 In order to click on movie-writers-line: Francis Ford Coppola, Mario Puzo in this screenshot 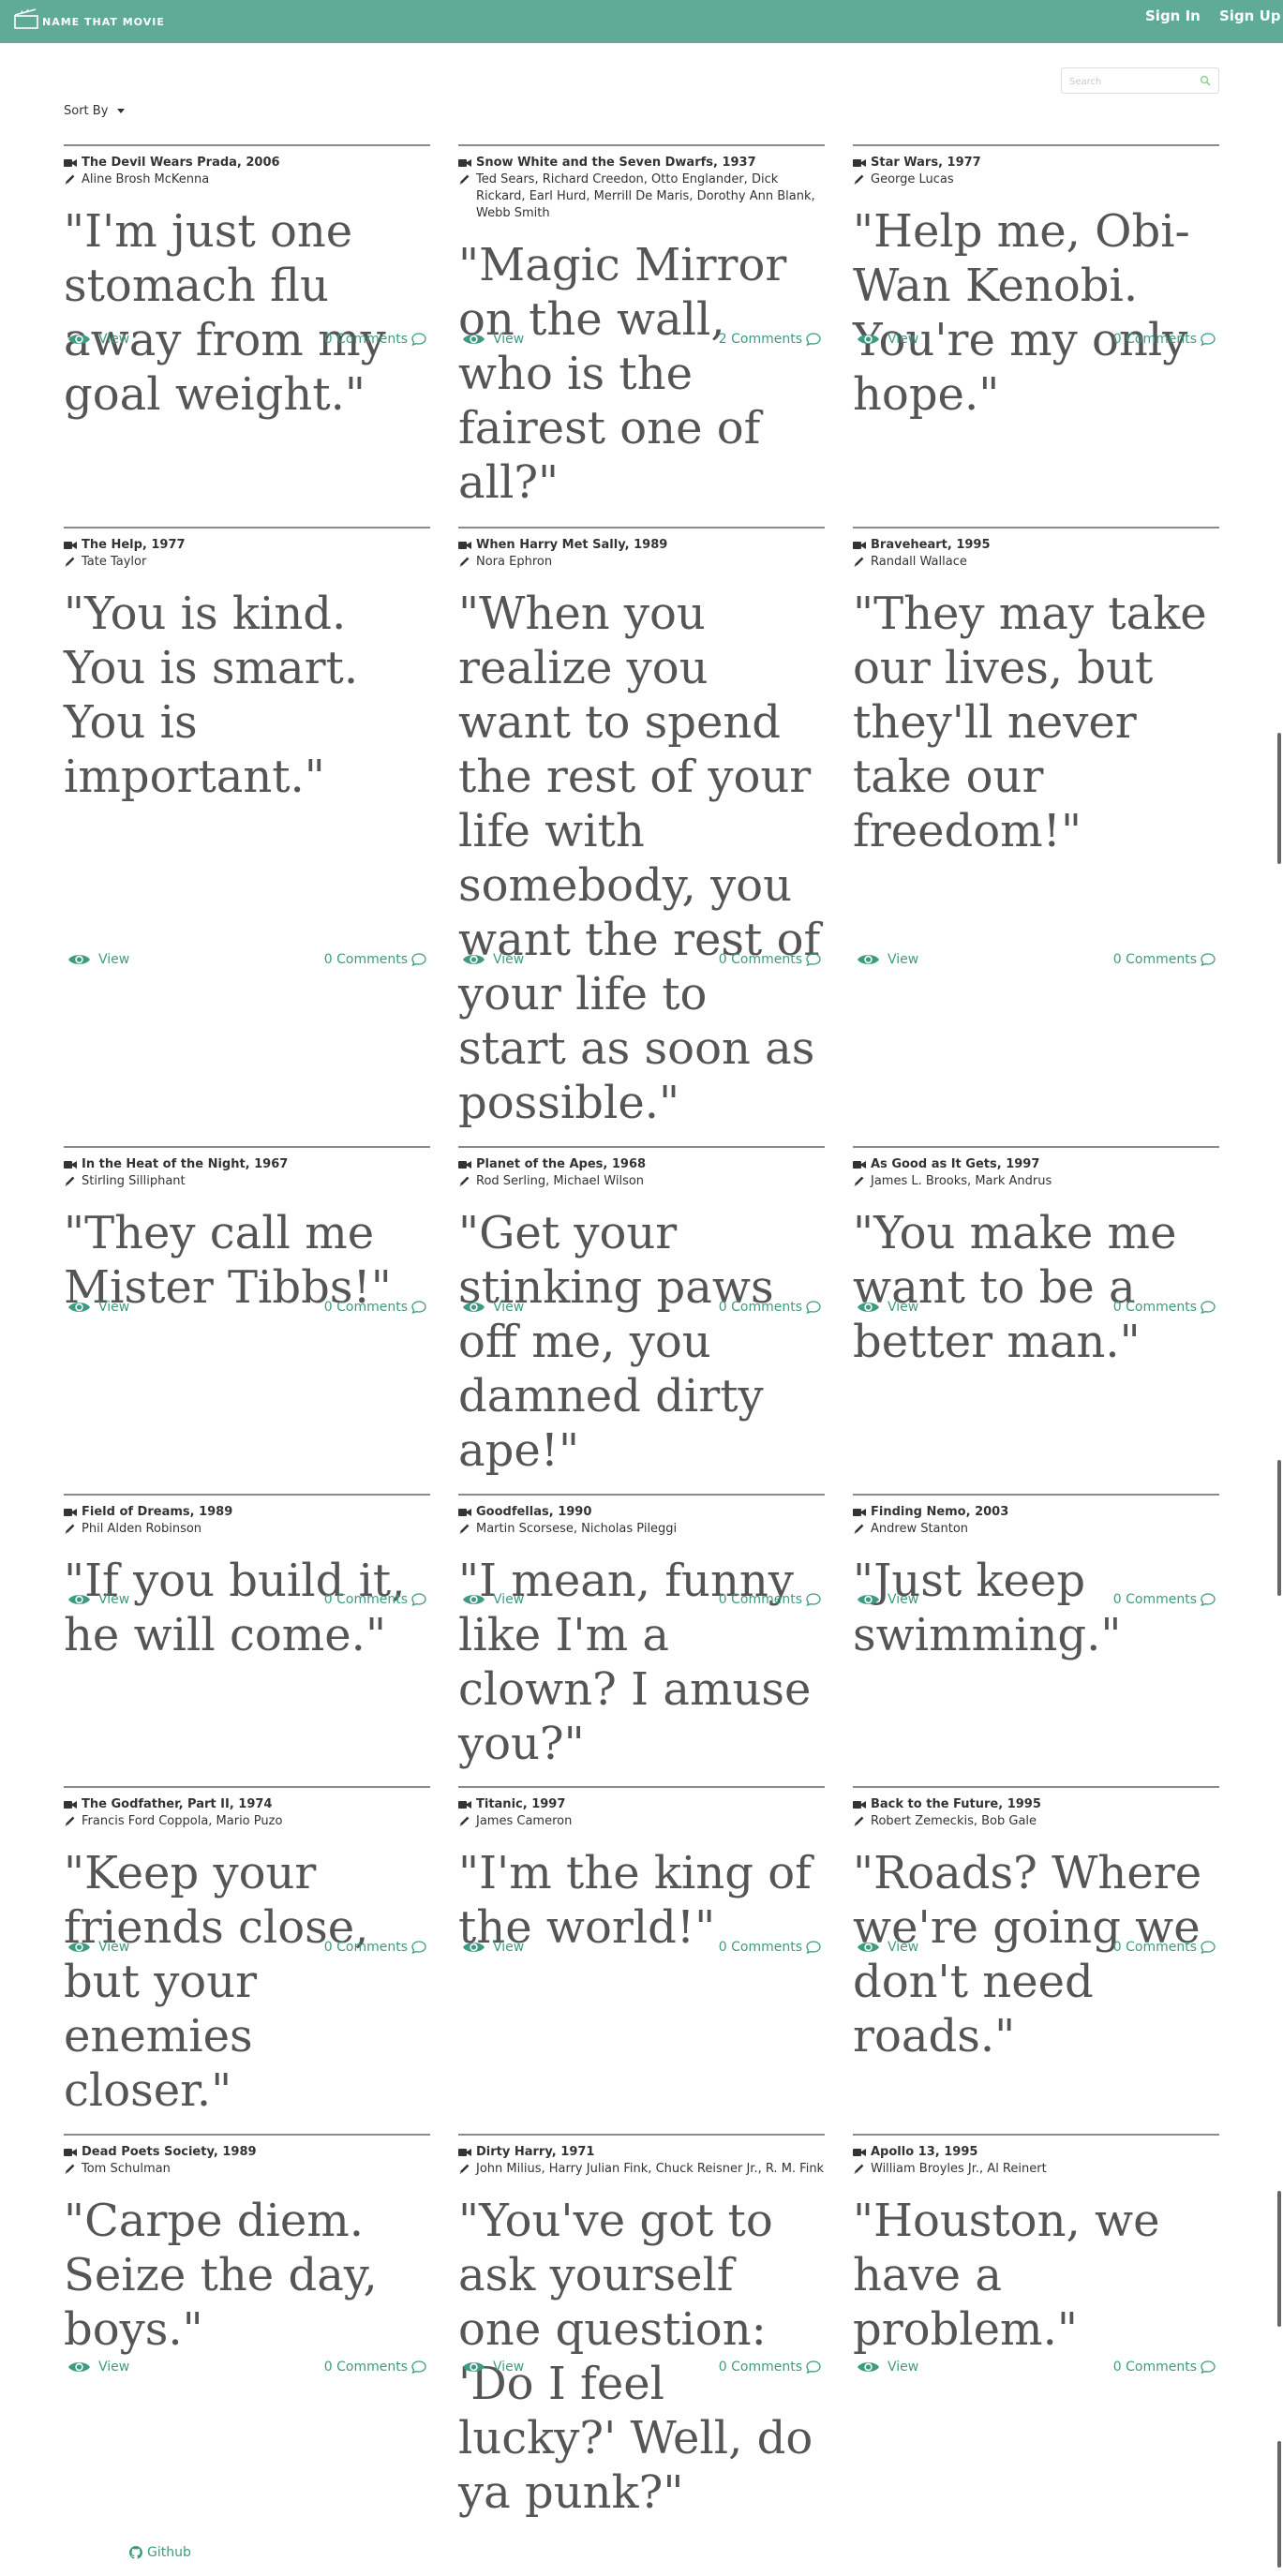, I will do `click(247, 1821)`.